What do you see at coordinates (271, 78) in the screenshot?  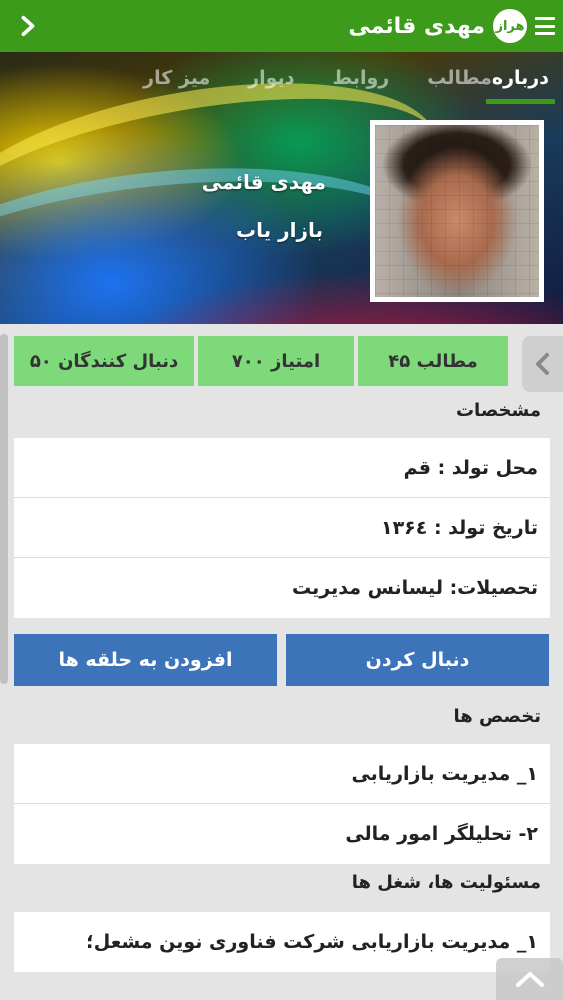 I see `tab-wall: دیوار` at bounding box center [271, 78].